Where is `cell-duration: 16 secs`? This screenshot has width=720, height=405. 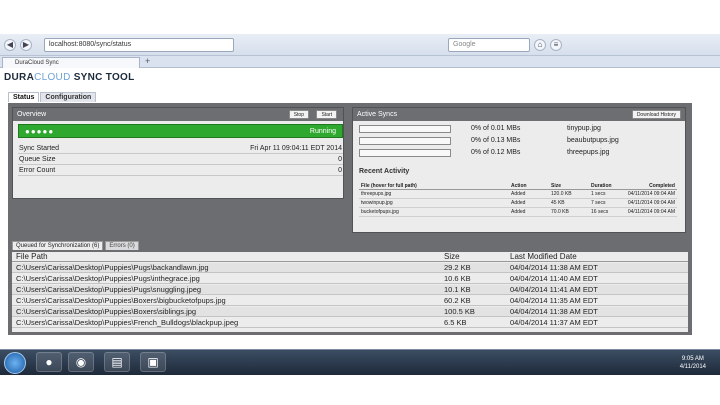
cell-duration: 16 secs is located at coordinates (600, 212).